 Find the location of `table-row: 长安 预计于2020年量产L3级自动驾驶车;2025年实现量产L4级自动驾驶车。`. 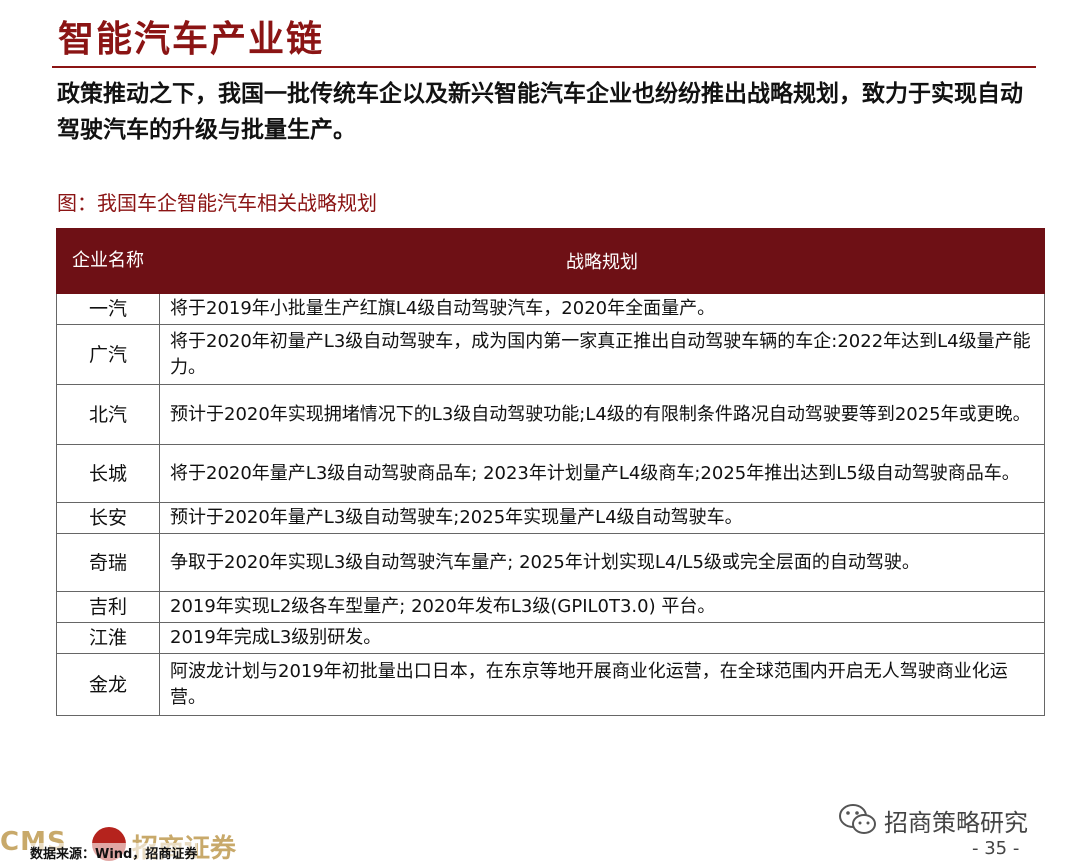

table-row: 长安 预计于2020年量产L3级自动驾驶车;2025年实现量产L4级自动驾驶车。 is located at coordinates (550, 518).